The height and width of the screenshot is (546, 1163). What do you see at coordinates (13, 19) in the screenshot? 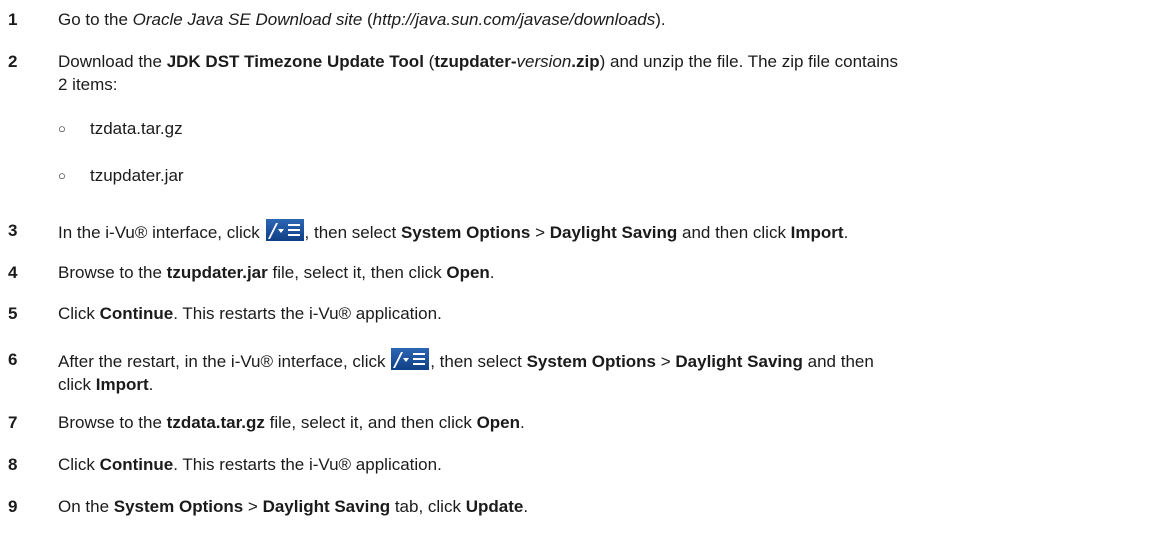
I see `step-number: 1` at bounding box center [13, 19].